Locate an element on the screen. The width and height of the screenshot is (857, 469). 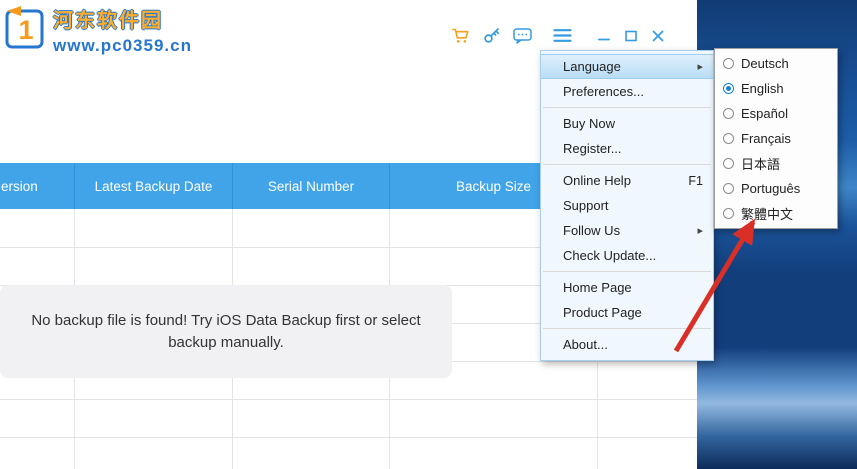
language-option-japanese: 日本語 is located at coordinates (776, 163).